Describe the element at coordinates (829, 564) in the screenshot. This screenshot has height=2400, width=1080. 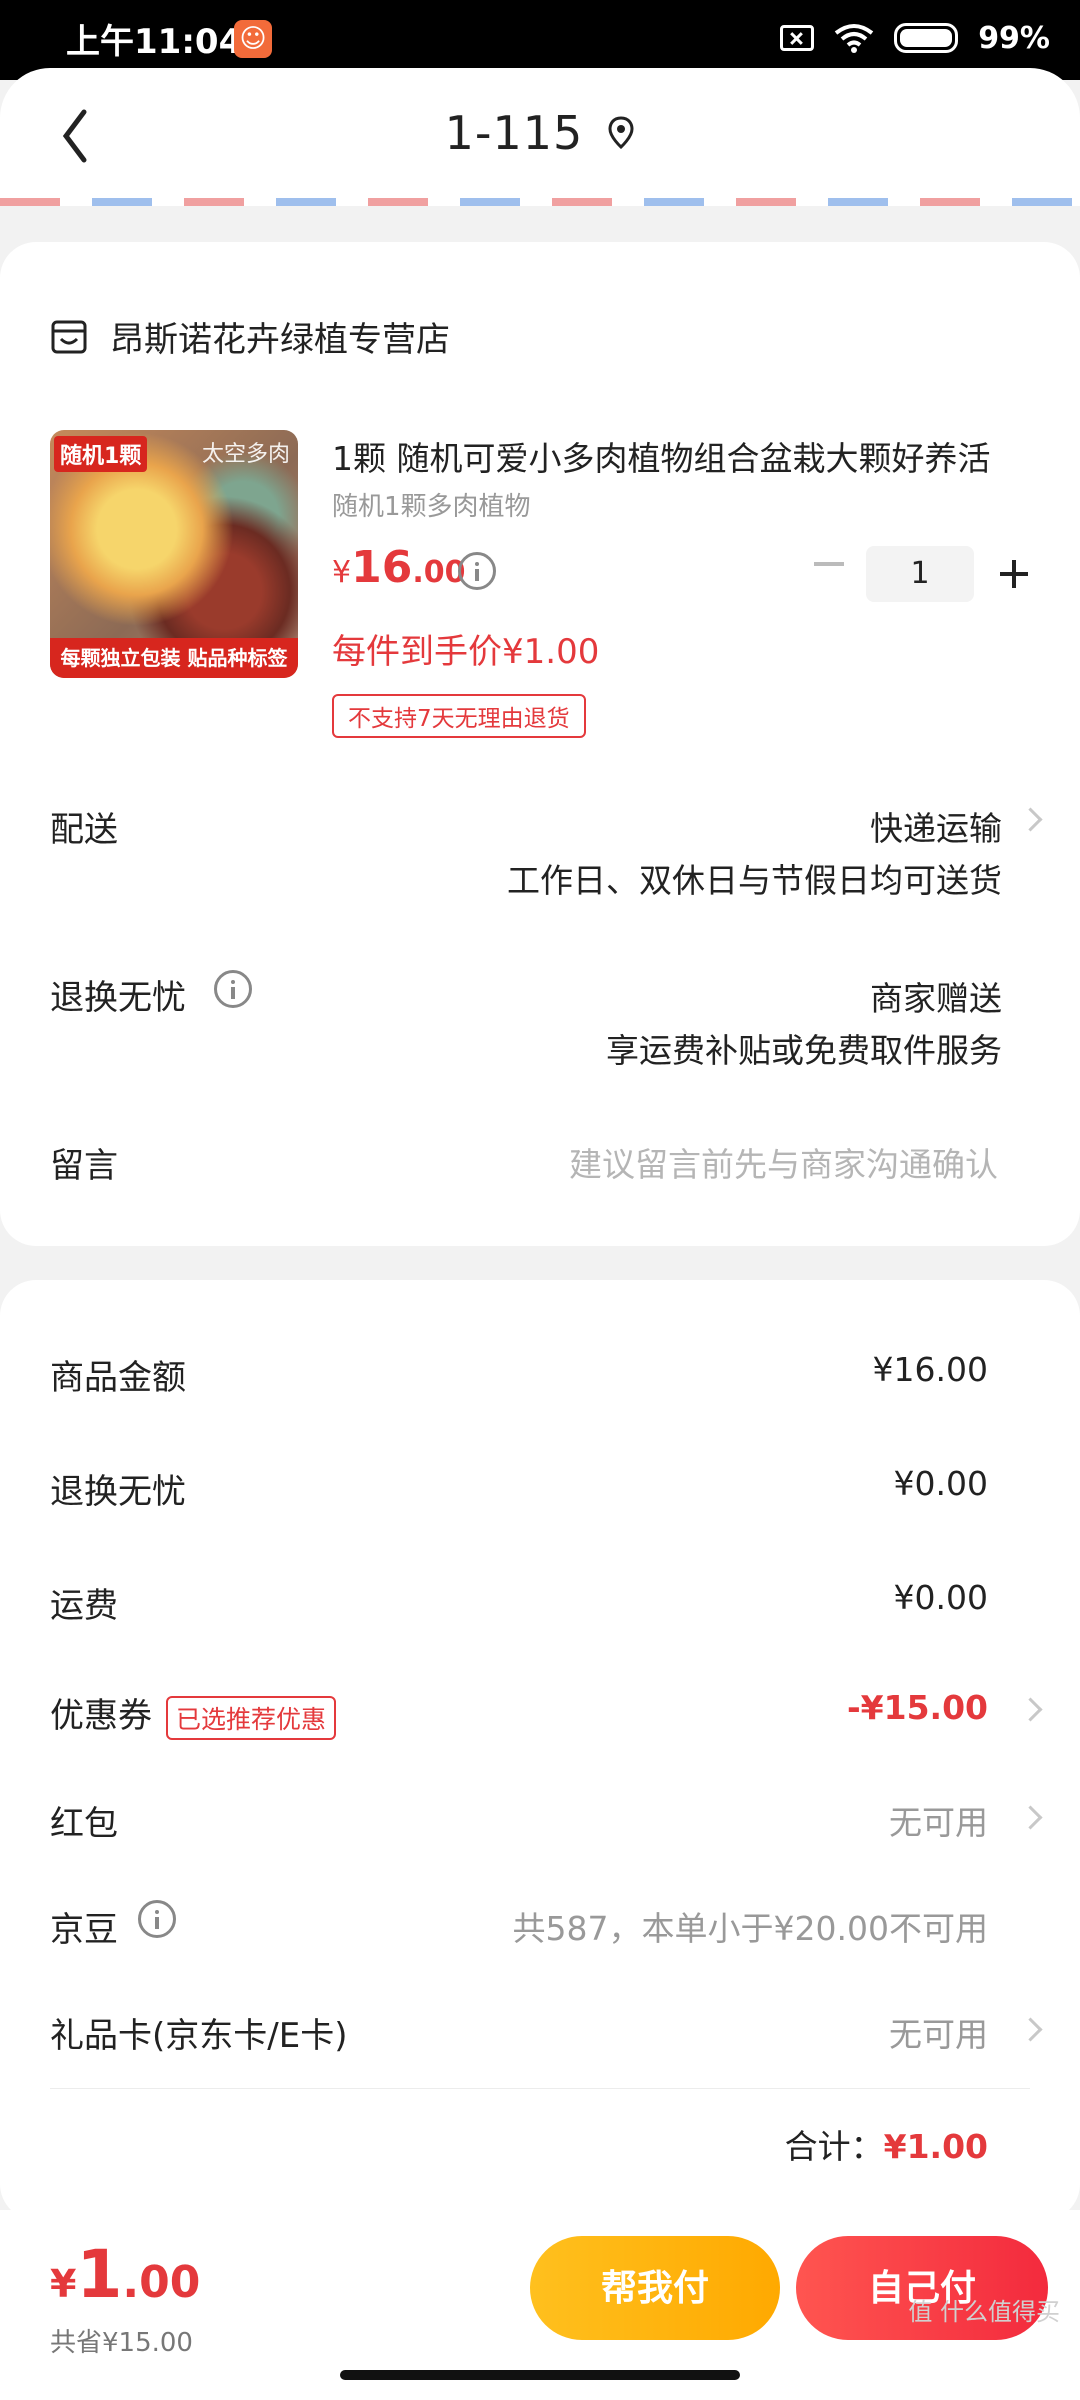
I see `quantity-minus-button` at that location.